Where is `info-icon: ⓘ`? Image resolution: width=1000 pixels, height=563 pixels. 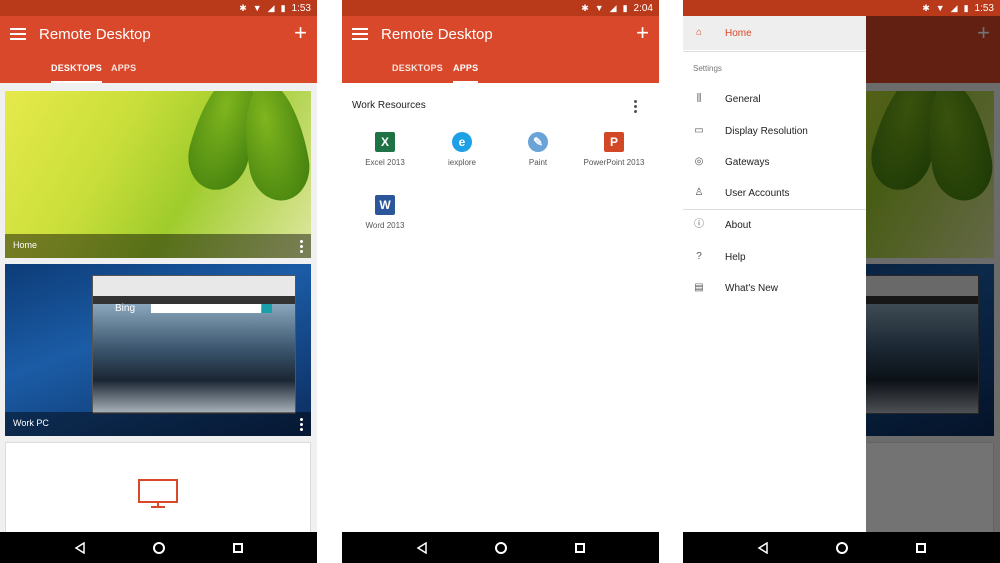 info-icon: ⓘ is located at coordinates (699, 224).